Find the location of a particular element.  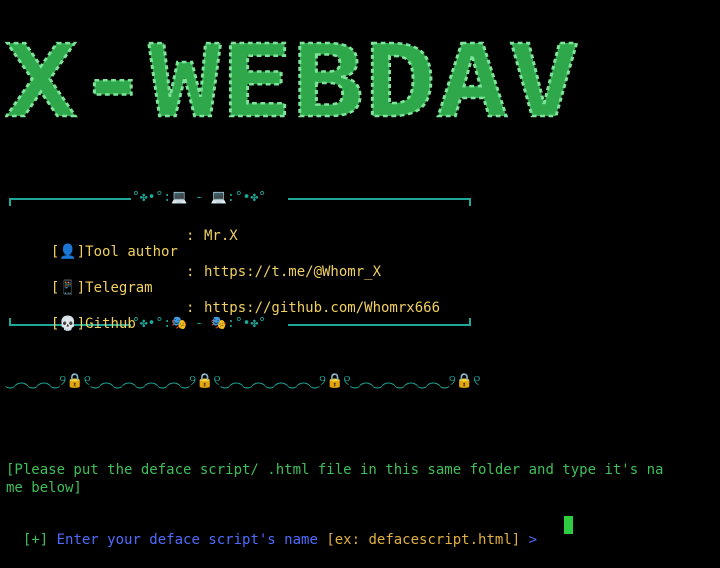

telegram-link: https://t.me/@Whomr_X is located at coordinates (292, 272).